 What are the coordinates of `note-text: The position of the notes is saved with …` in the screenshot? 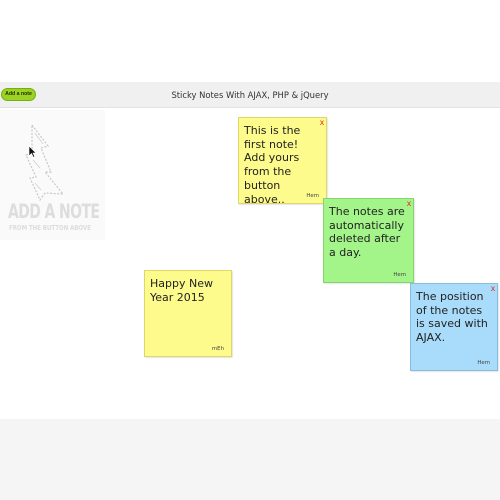 It's located at (452, 317).